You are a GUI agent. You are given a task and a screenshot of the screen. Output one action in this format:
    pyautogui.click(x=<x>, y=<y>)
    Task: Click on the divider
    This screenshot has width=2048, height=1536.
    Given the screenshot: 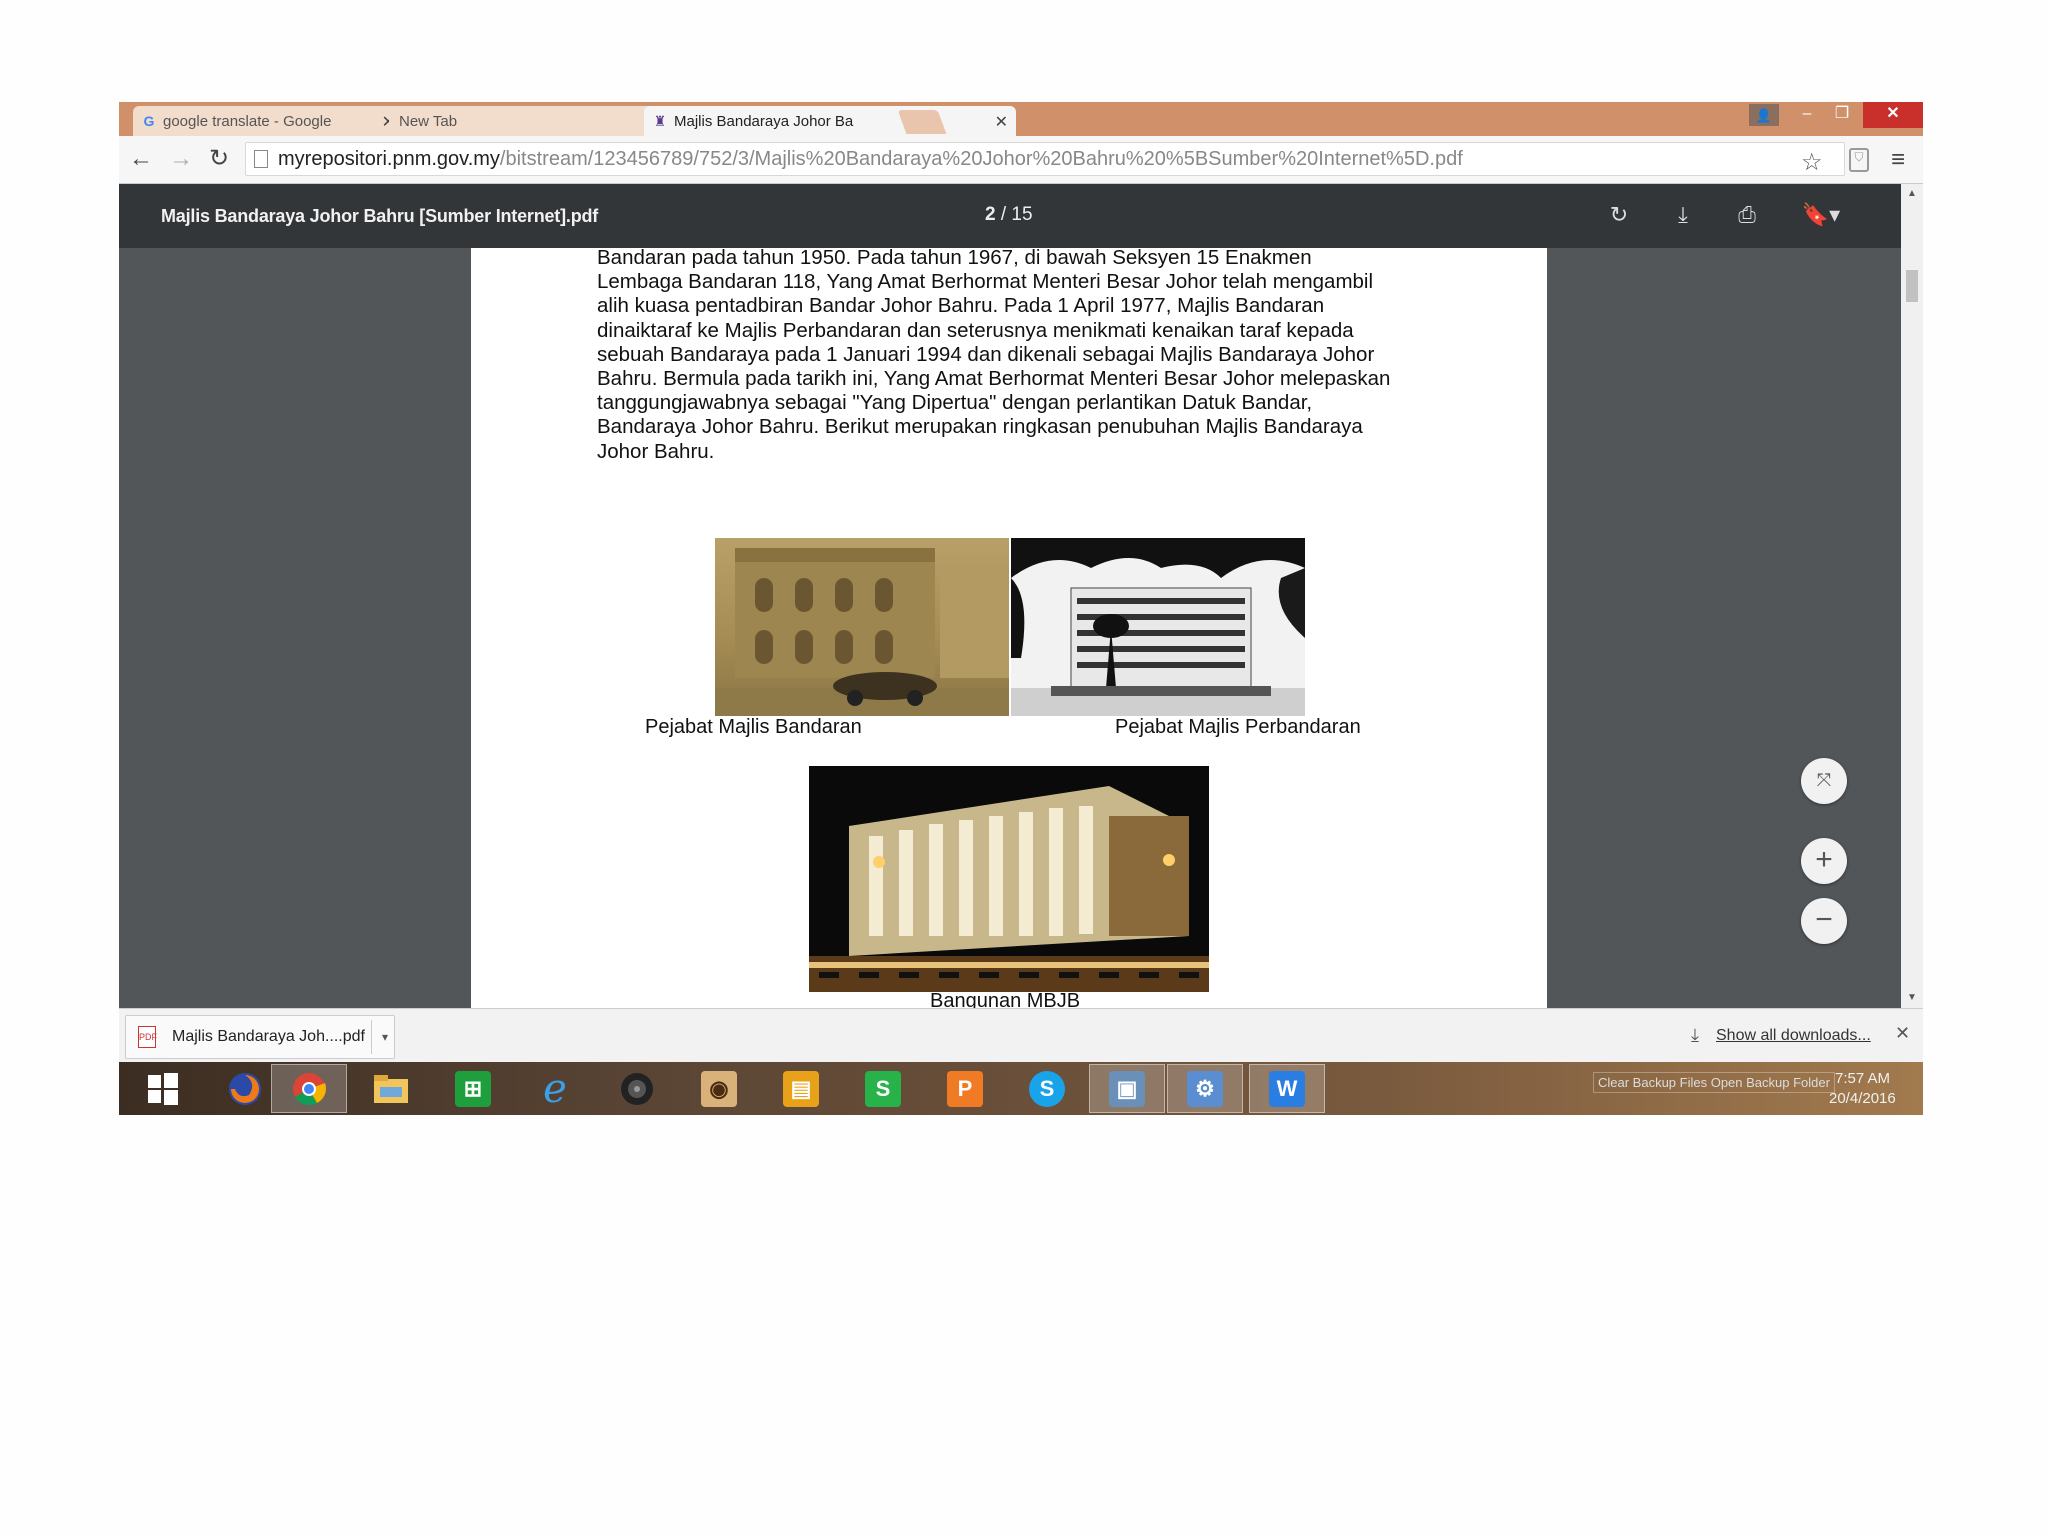 What is the action you would take?
    pyautogui.click(x=371, y=1037)
    